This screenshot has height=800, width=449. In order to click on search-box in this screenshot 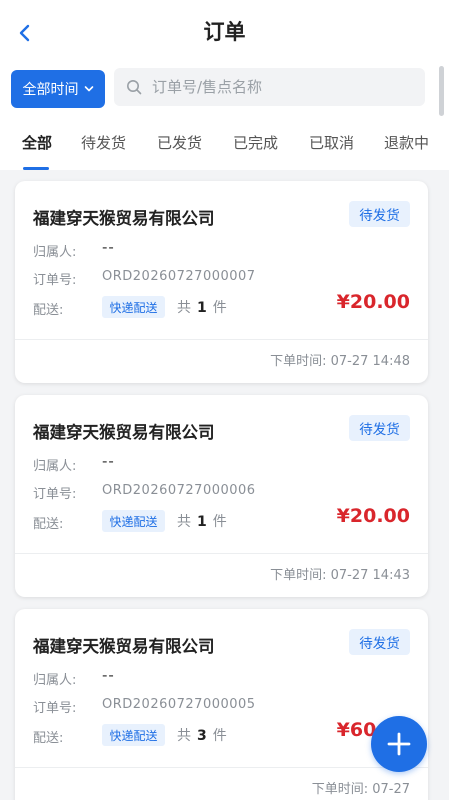, I will do `click(269, 87)`.